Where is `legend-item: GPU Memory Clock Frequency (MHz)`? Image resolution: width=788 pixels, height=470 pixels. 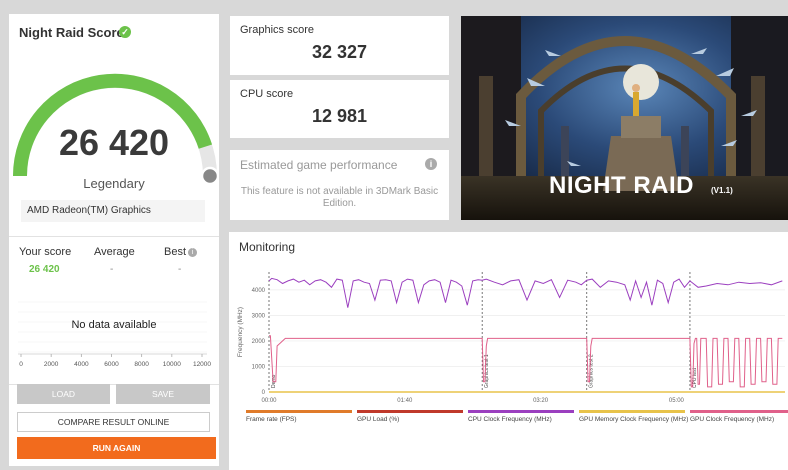 legend-item: GPU Memory Clock Frequency (MHz) is located at coordinates (633, 419).